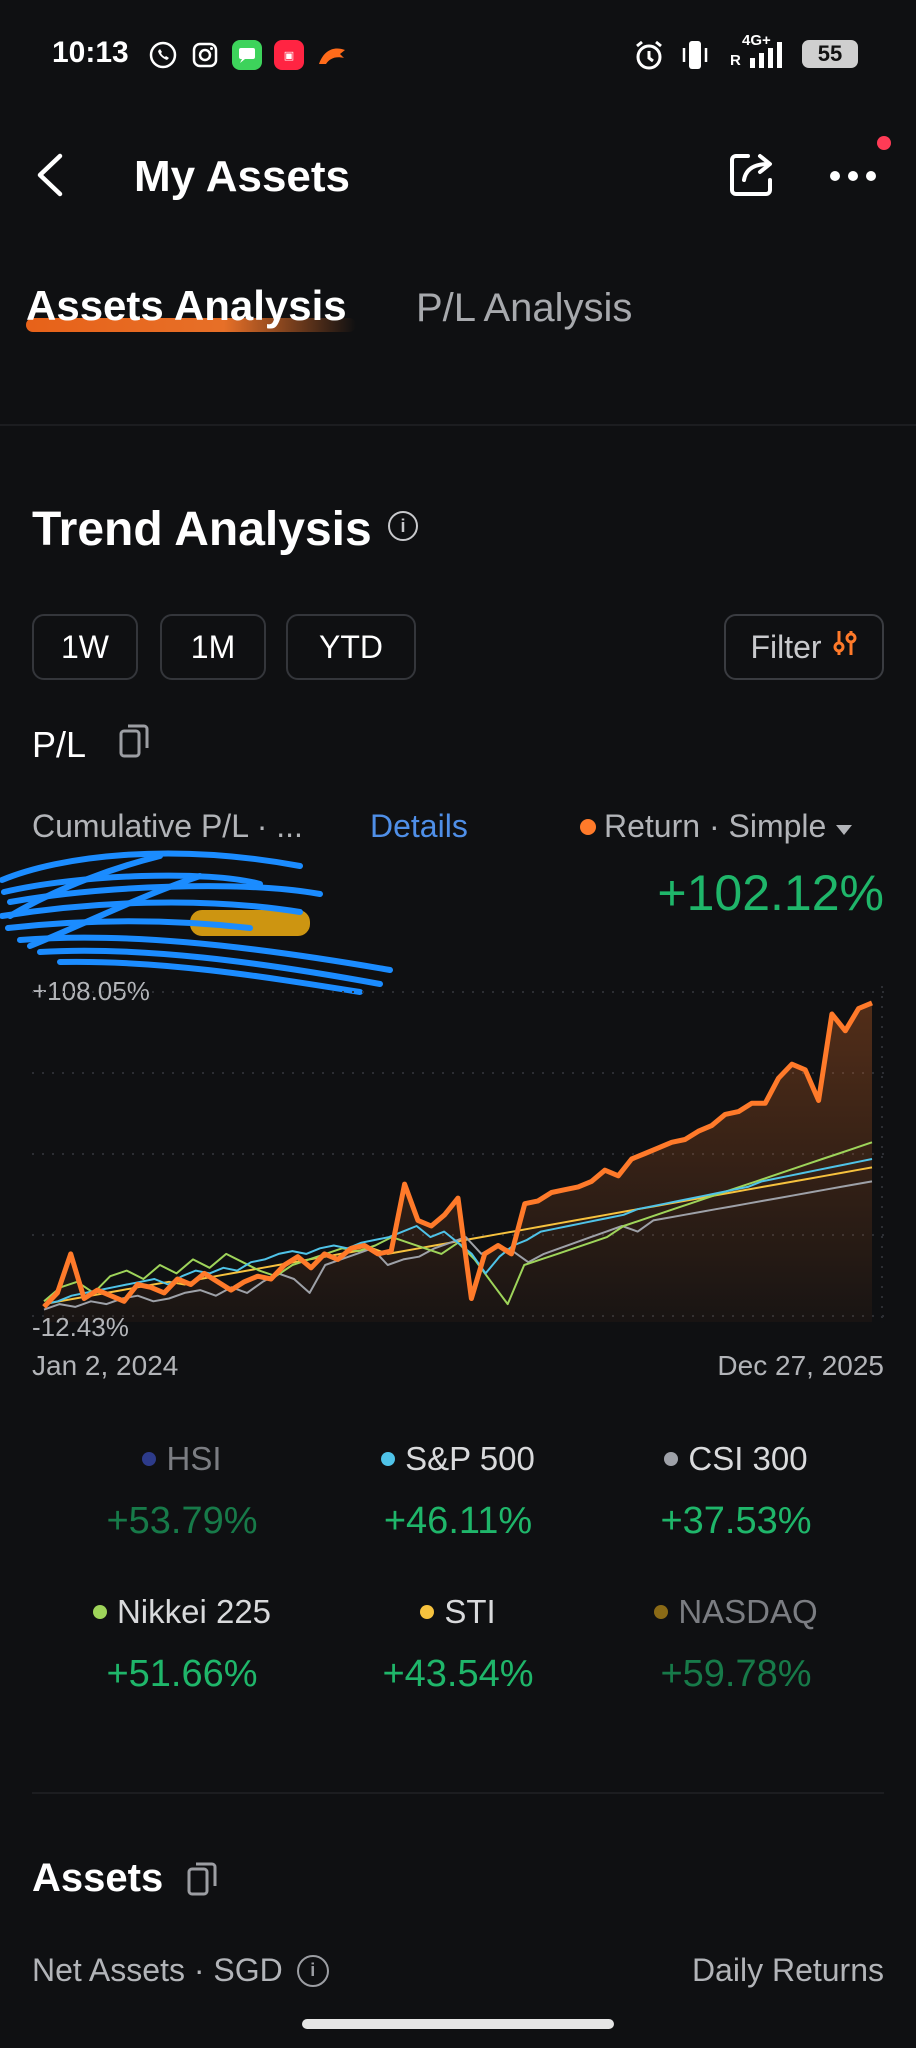 The width and height of the screenshot is (916, 2048). What do you see at coordinates (213, 647) in the screenshot?
I see `range-1m-button: 1M` at bounding box center [213, 647].